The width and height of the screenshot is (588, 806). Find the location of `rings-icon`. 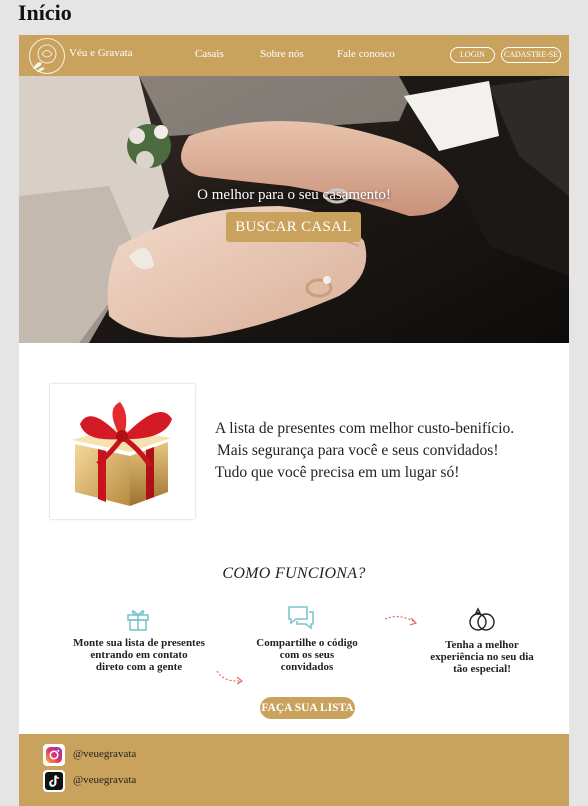

rings-icon is located at coordinates (482, 622).